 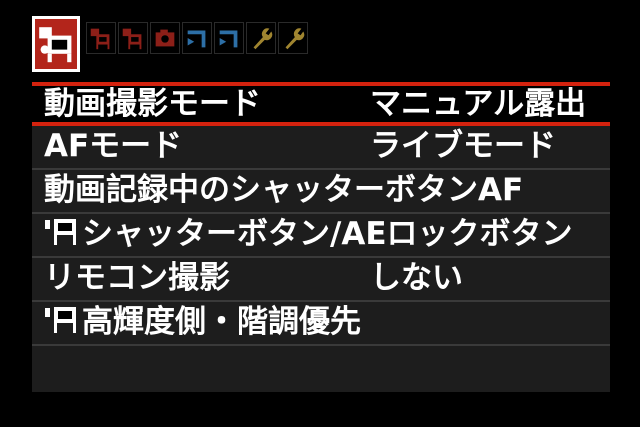 I want to click on menu-item-highlight-tone-priority: 高輝度側・階調優先, so click(x=321, y=324).